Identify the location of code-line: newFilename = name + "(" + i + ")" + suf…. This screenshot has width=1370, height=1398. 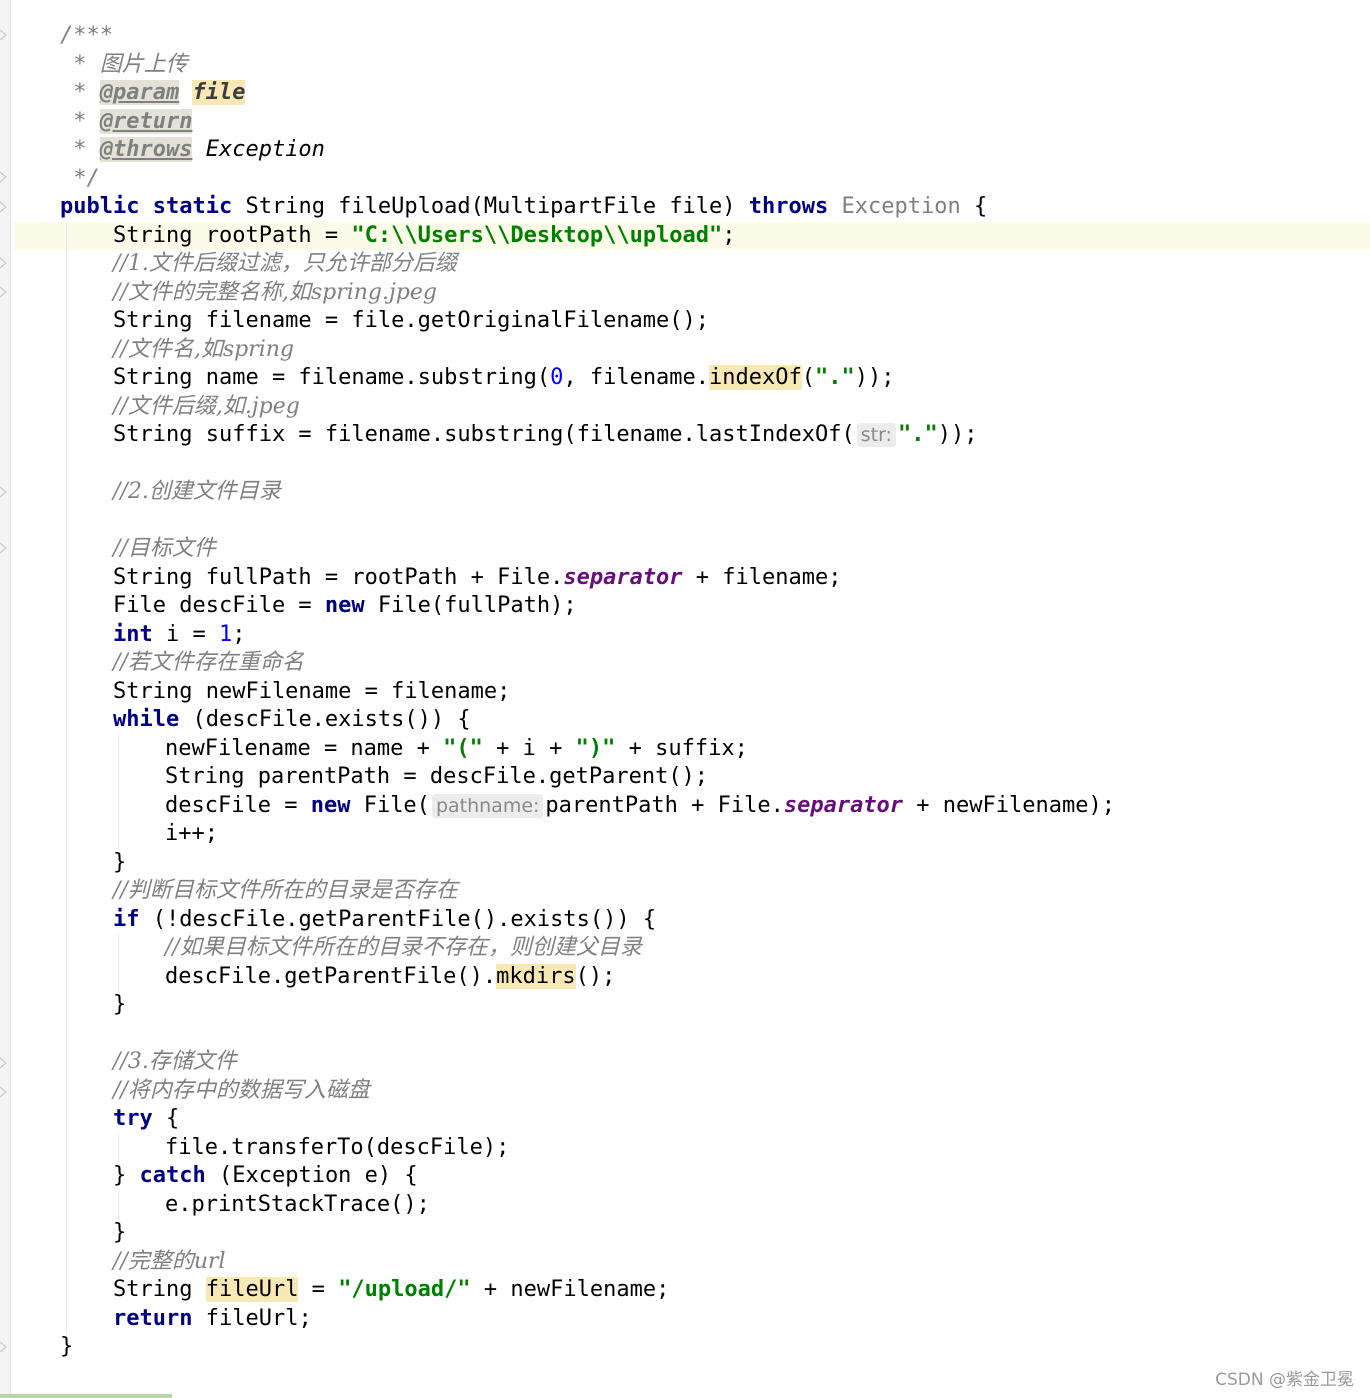
(692, 748).